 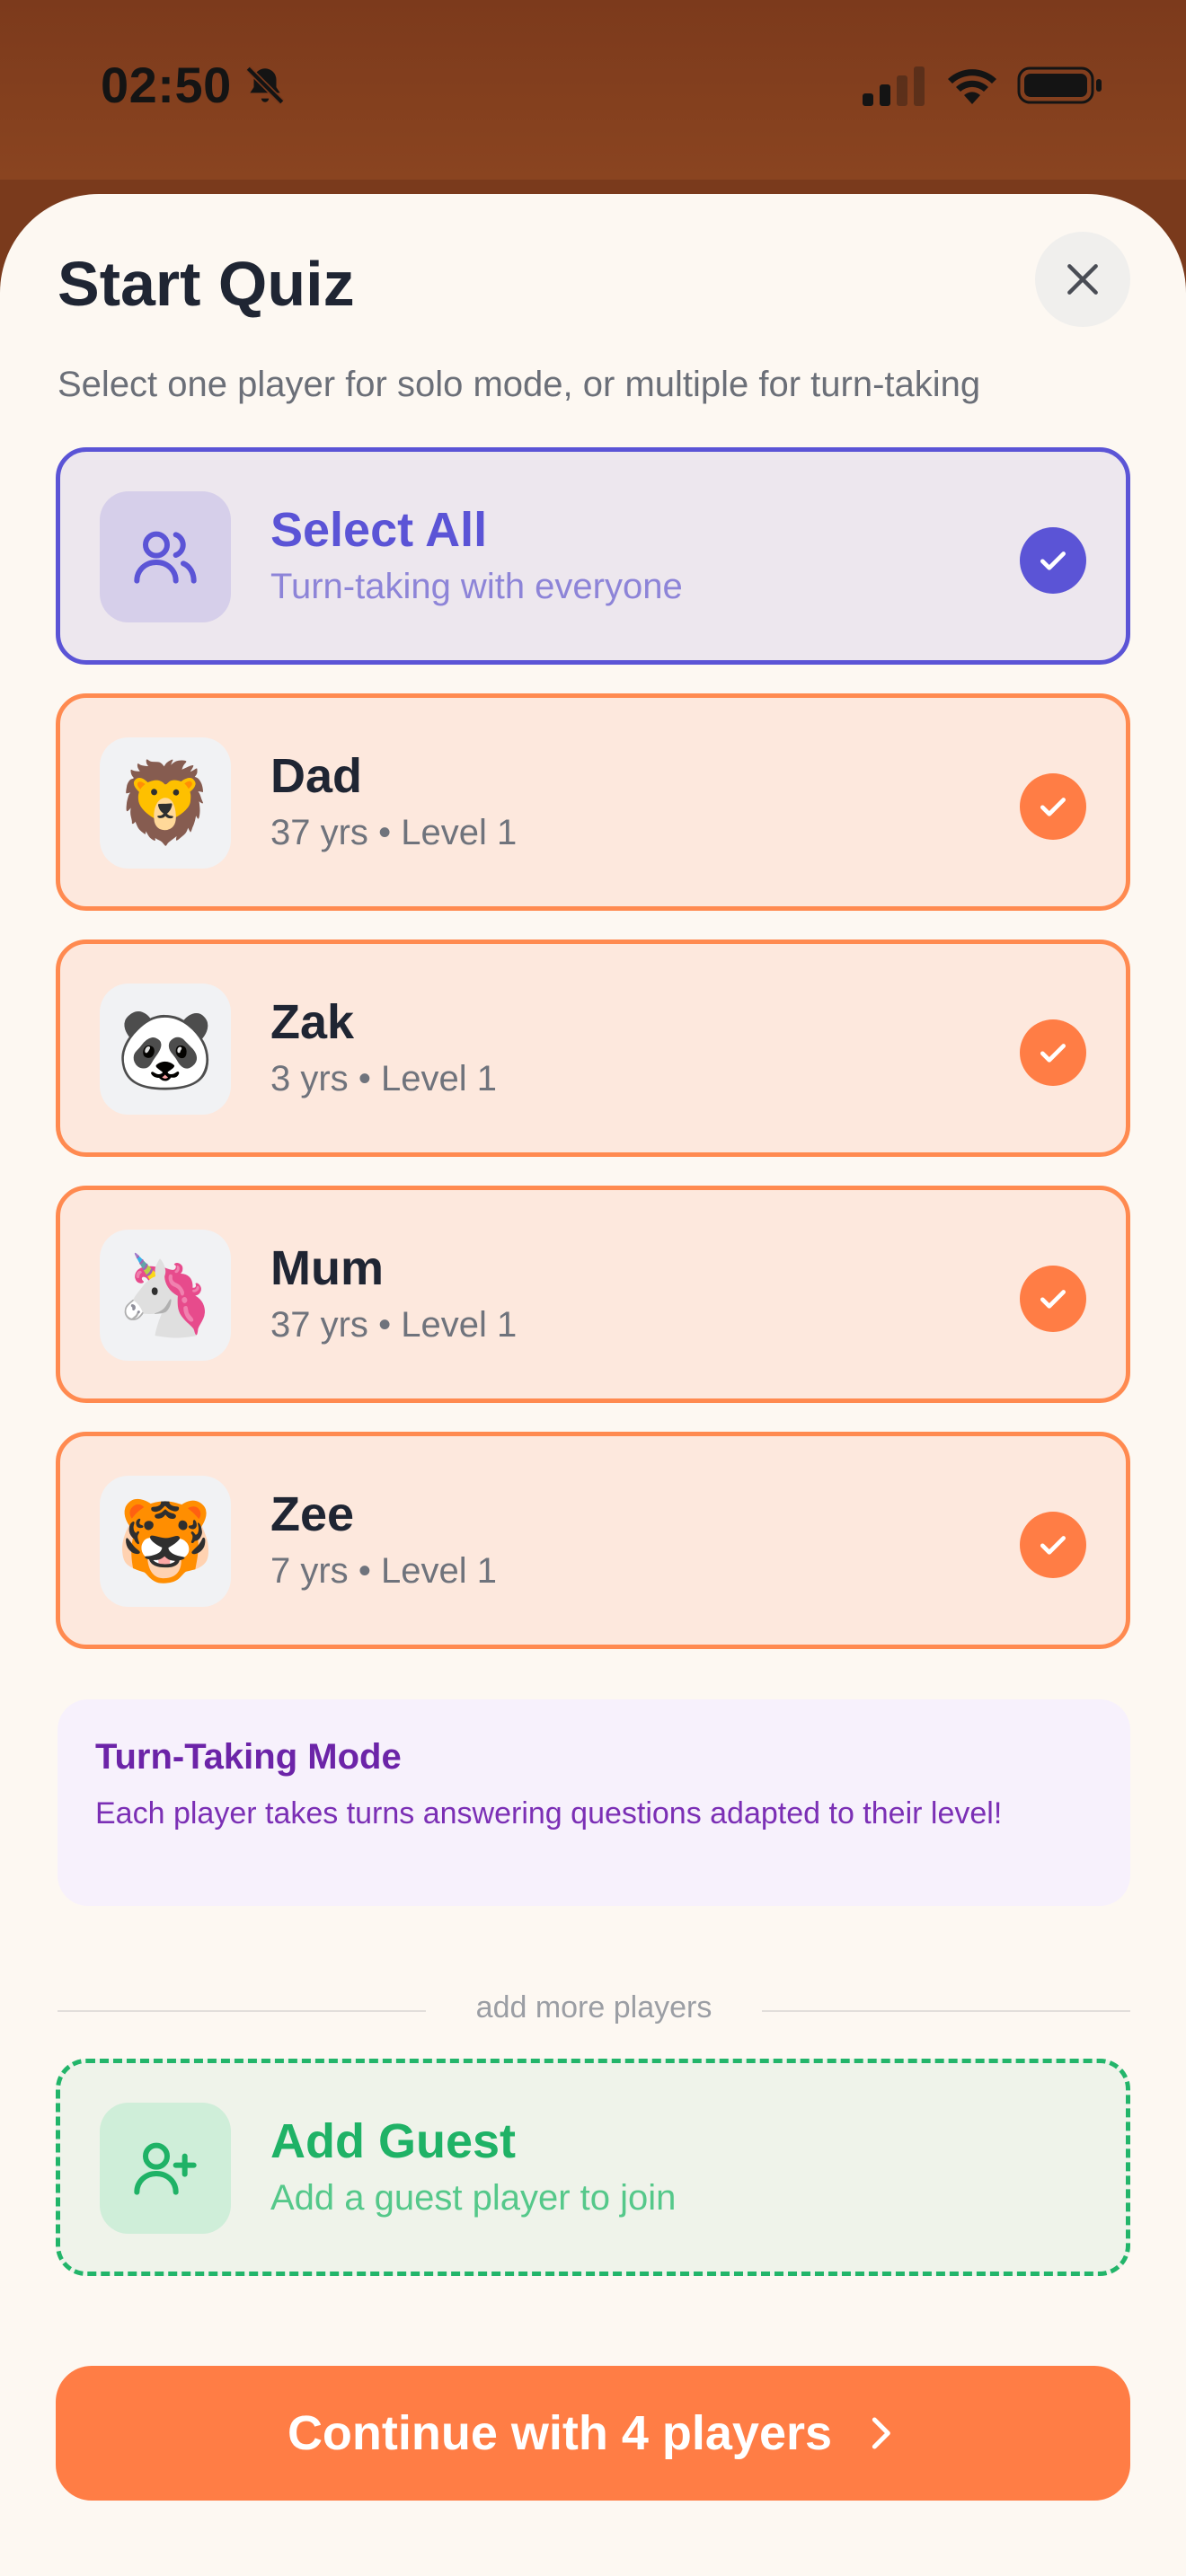 What do you see at coordinates (593, 2167) in the screenshot?
I see `add-guest-button: Add Guest Add a guest player to join` at bounding box center [593, 2167].